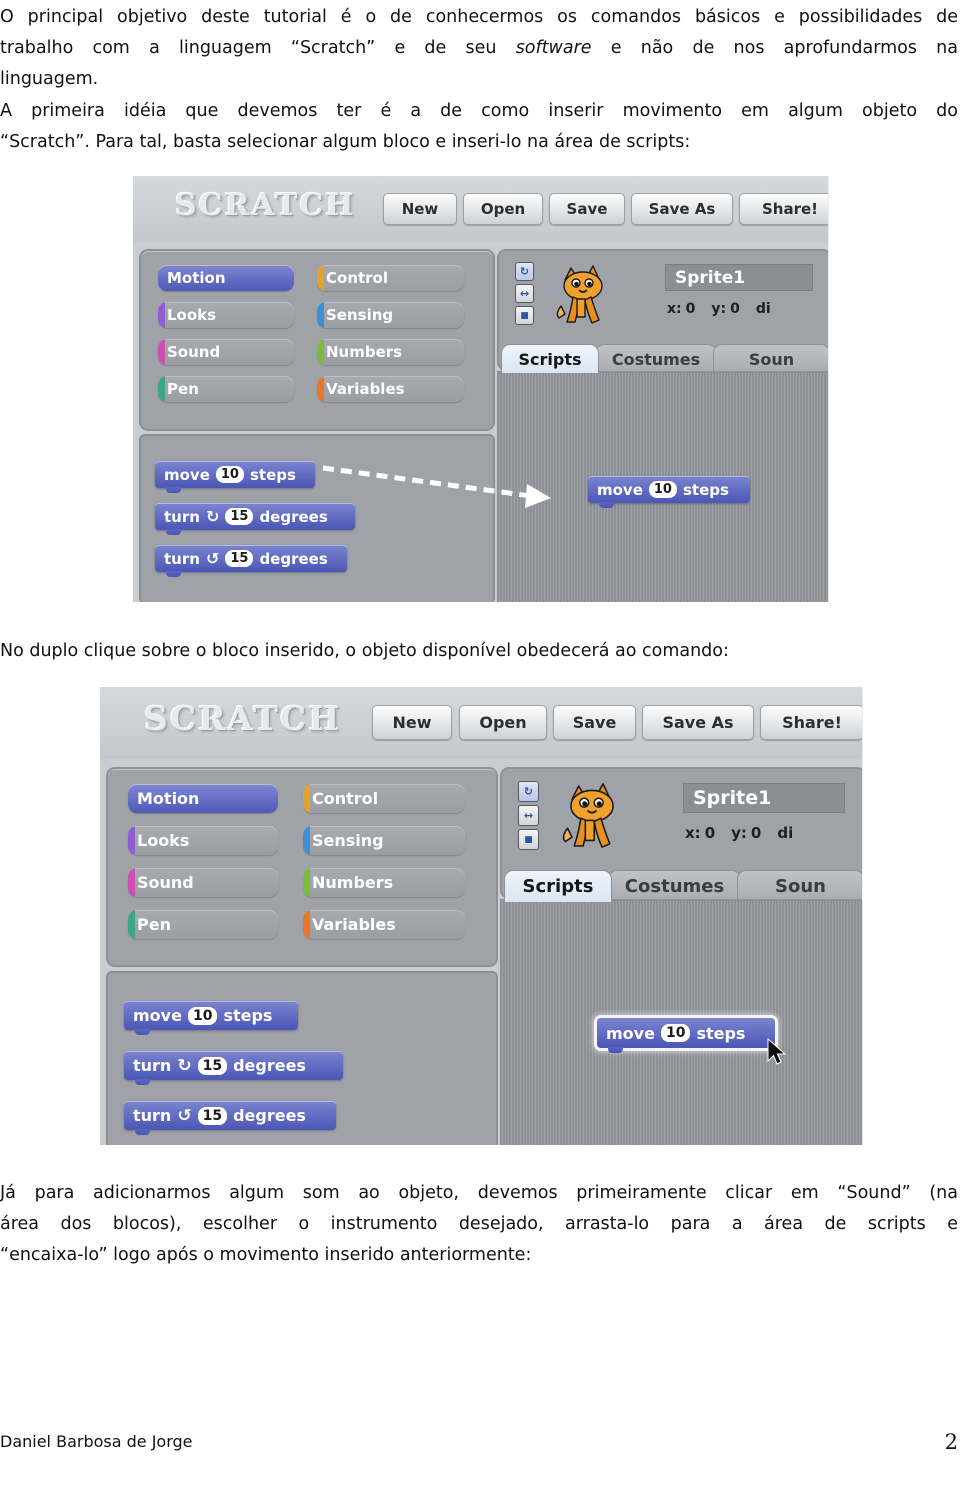 This screenshot has height=1486, width=960. What do you see at coordinates (747, 833) in the screenshot?
I see `sprite-coordinates: x: 0 y: 0 di` at bounding box center [747, 833].